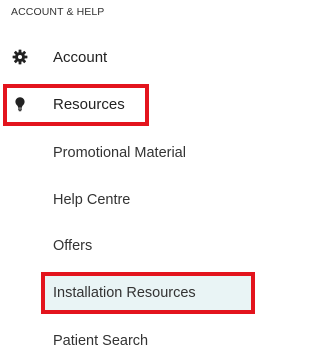  Describe the element at coordinates (89, 104) in the screenshot. I see `nav-item-resources-label: Resources` at that location.